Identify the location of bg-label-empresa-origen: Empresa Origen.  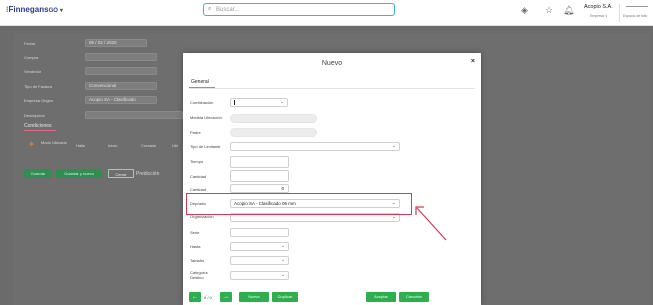
(39, 100).